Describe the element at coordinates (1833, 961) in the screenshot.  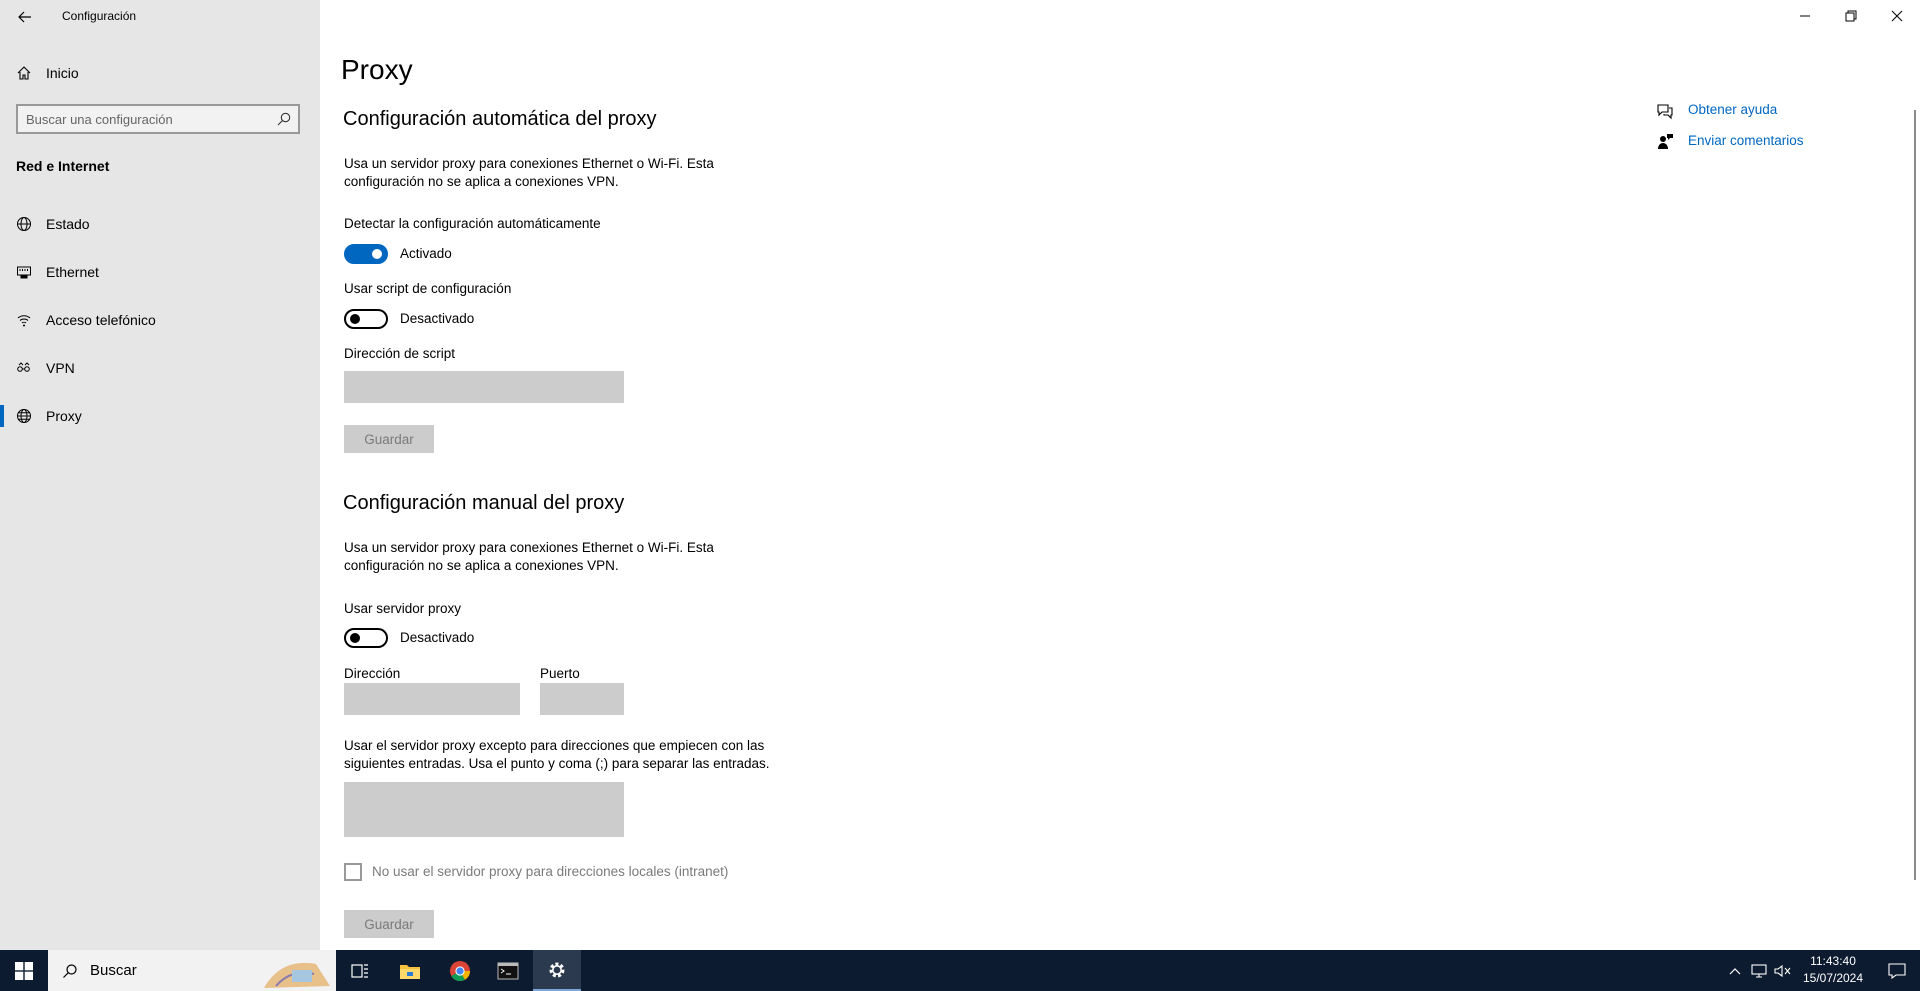
I see `clock-time: 11:43:40` at that location.